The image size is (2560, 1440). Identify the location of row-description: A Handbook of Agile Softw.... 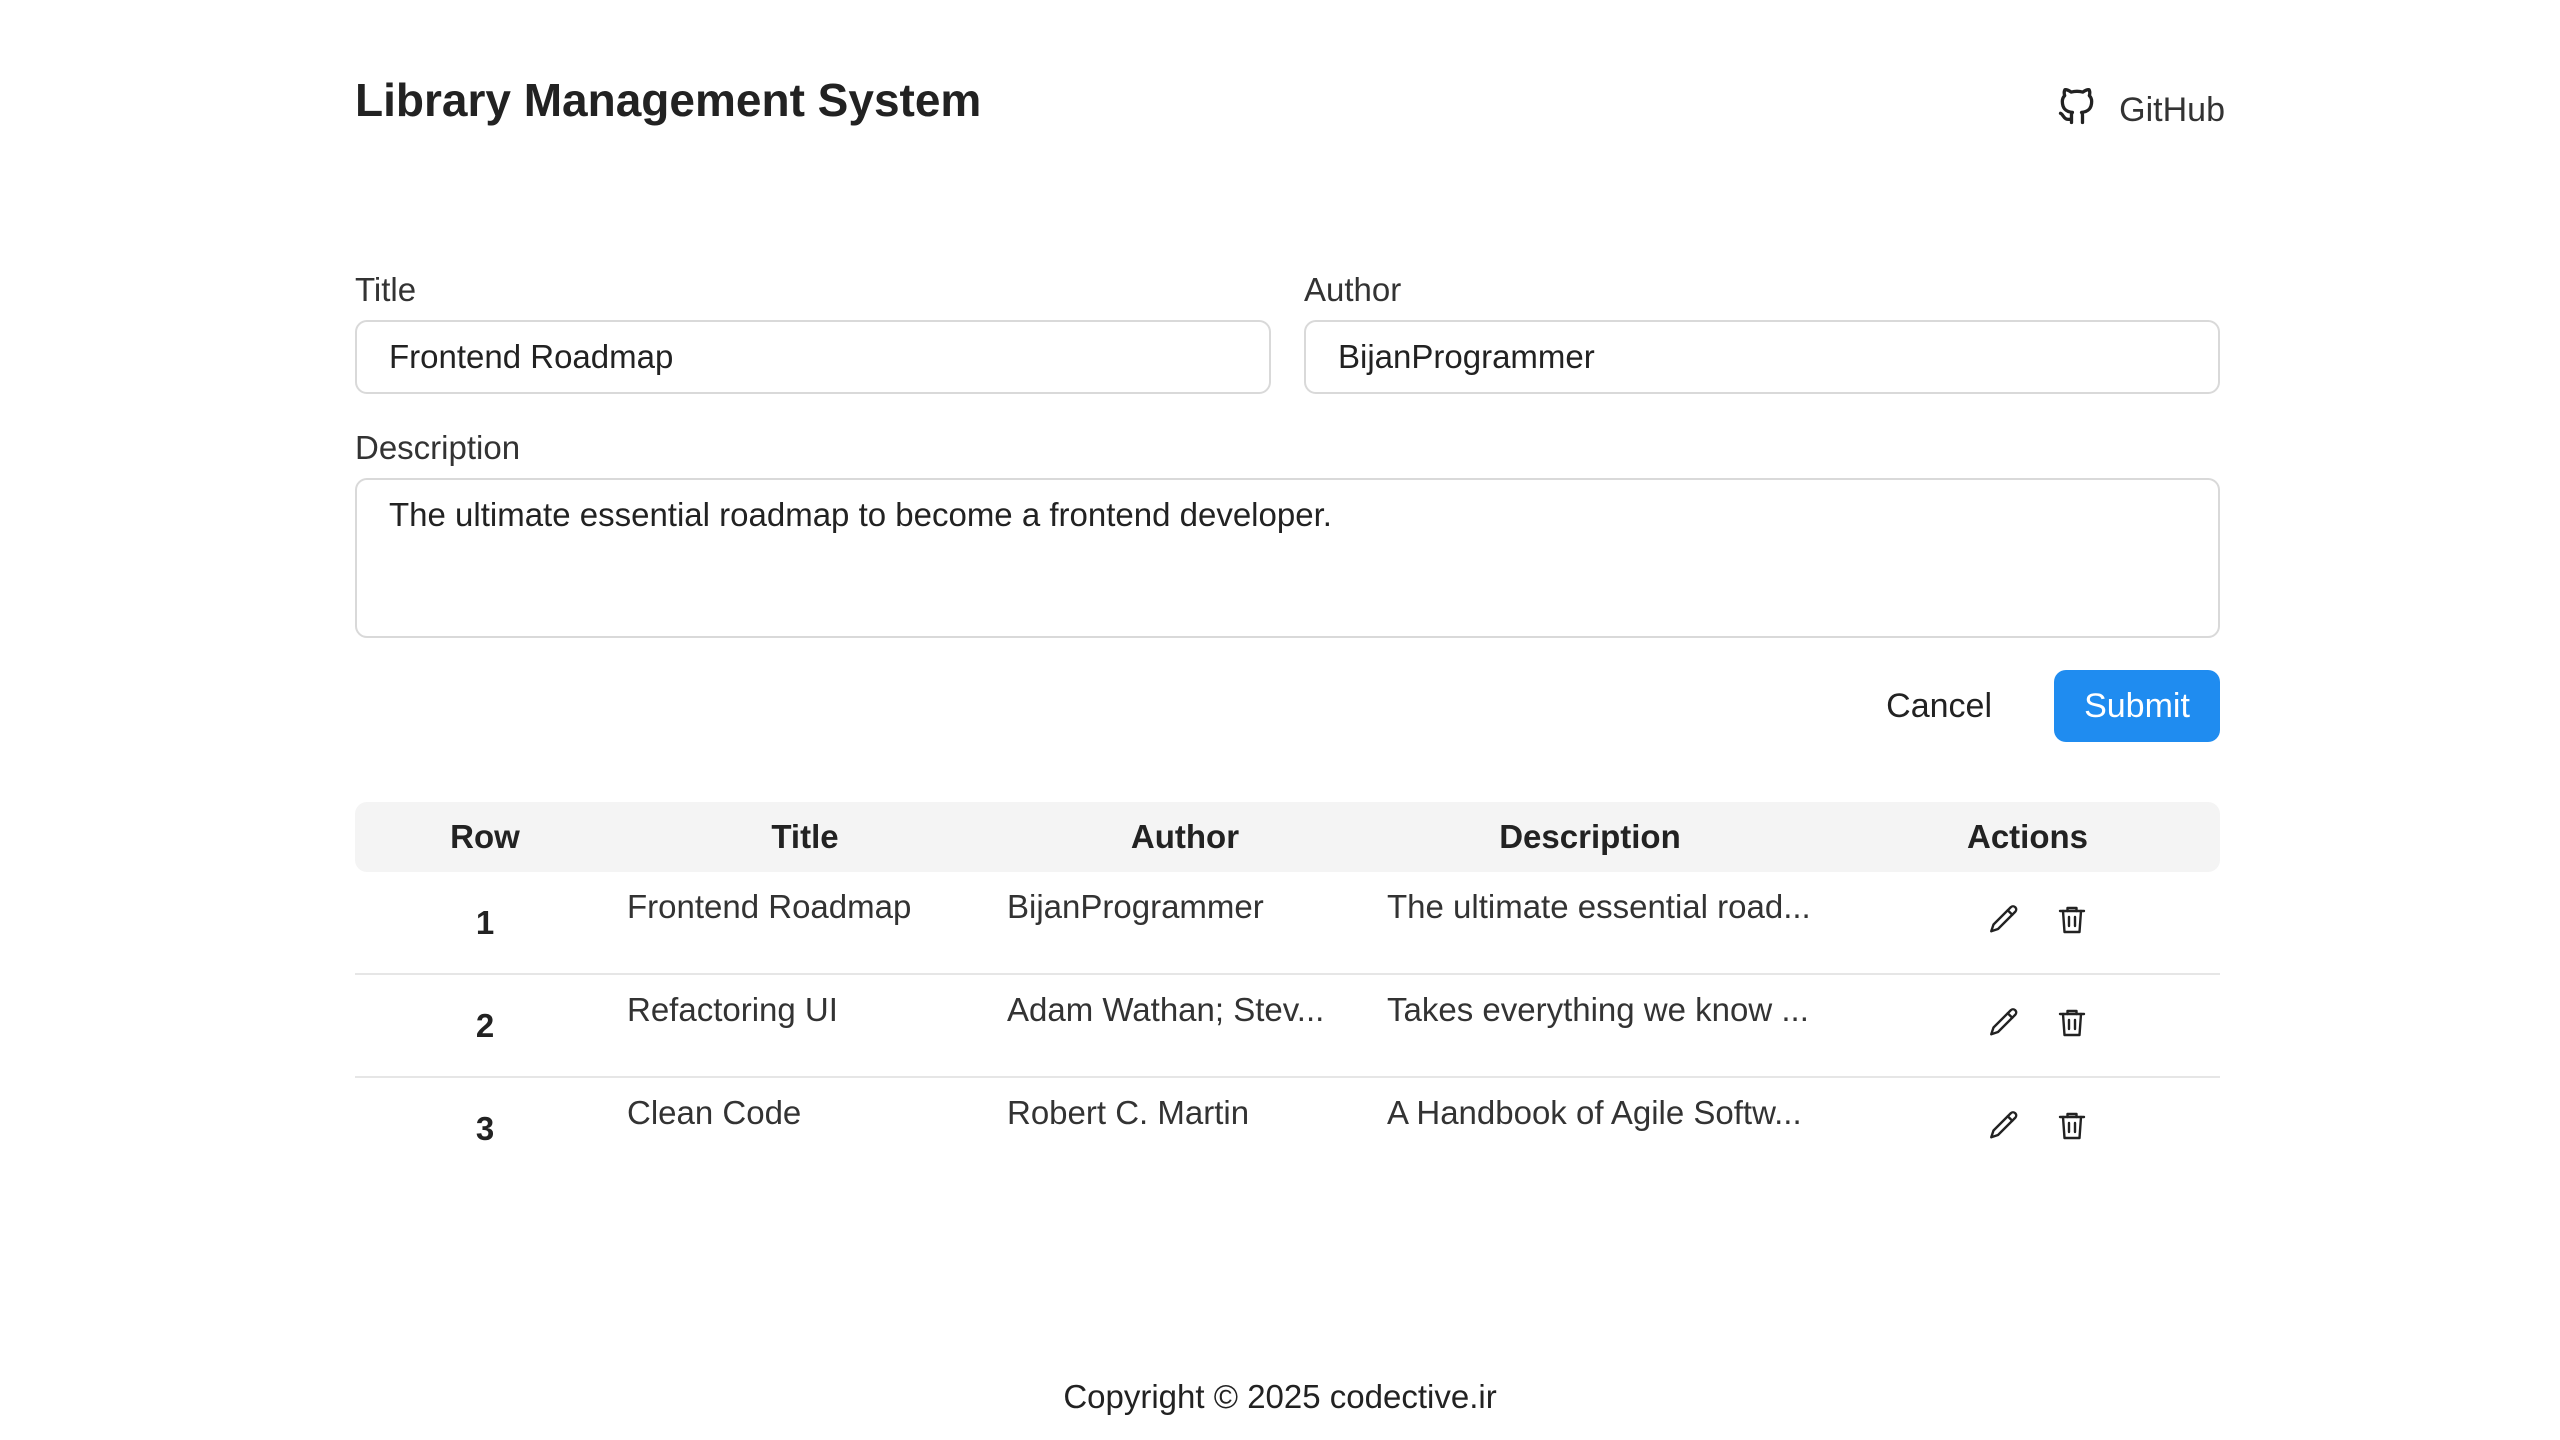
(1594, 1112).